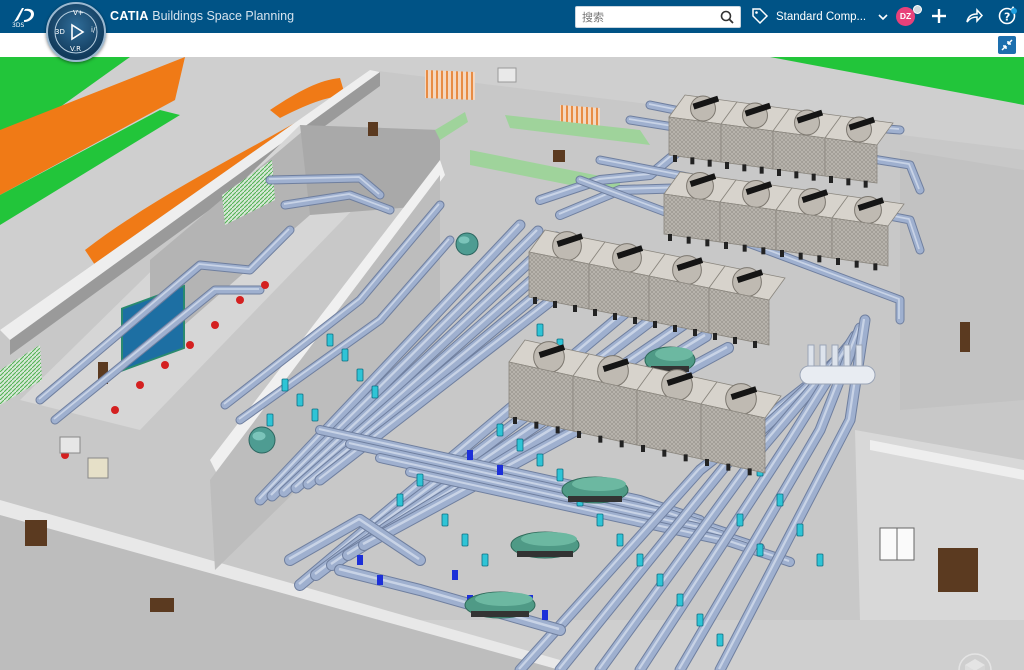 The width and height of the screenshot is (1024, 670). I want to click on help-icon: ?, so click(1008, 16).